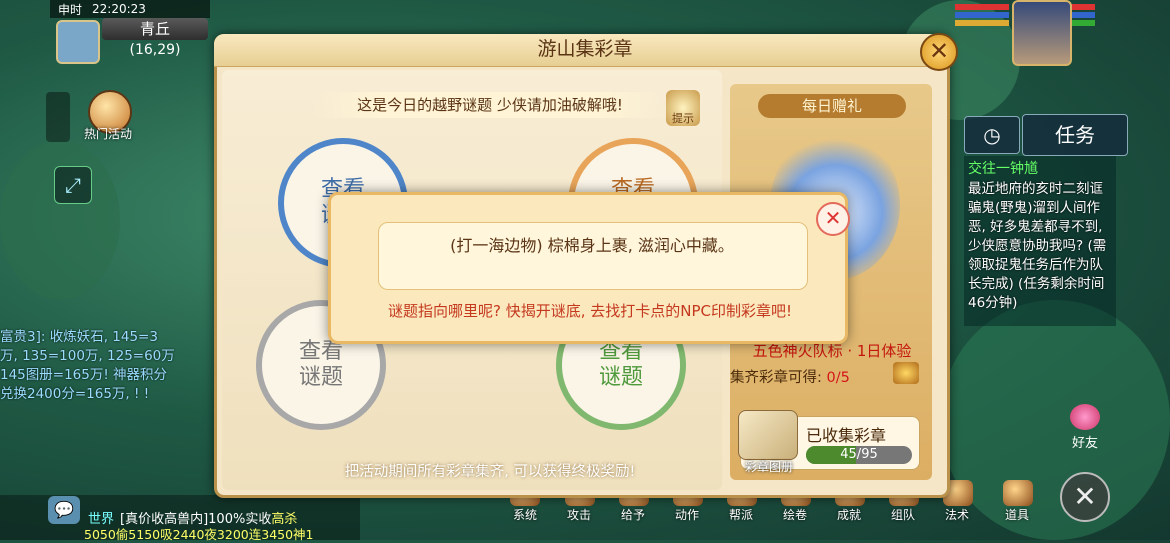  I want to click on riddle-intro-banner: 这是今日的越野谜题 少侠请加油破解哦!, so click(490, 105).